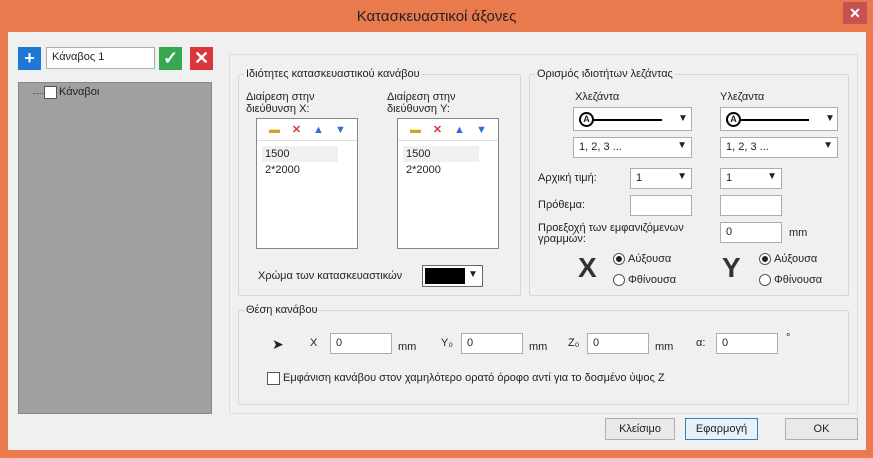 The image size is (873, 458). What do you see at coordinates (330, 276) in the screenshot?
I see `color-label: Χρώμα των κατασκευαστικών` at bounding box center [330, 276].